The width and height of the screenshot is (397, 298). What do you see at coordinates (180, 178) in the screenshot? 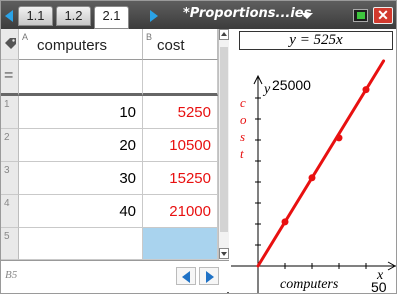
I see `cell-b3: 15250` at bounding box center [180, 178].